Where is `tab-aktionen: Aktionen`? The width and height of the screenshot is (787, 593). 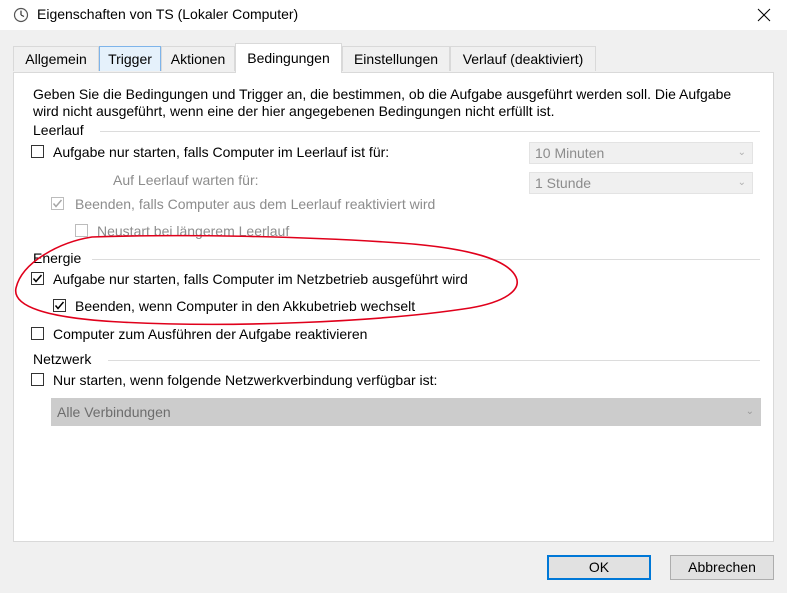
tab-aktionen: Aktionen is located at coordinates (198, 58).